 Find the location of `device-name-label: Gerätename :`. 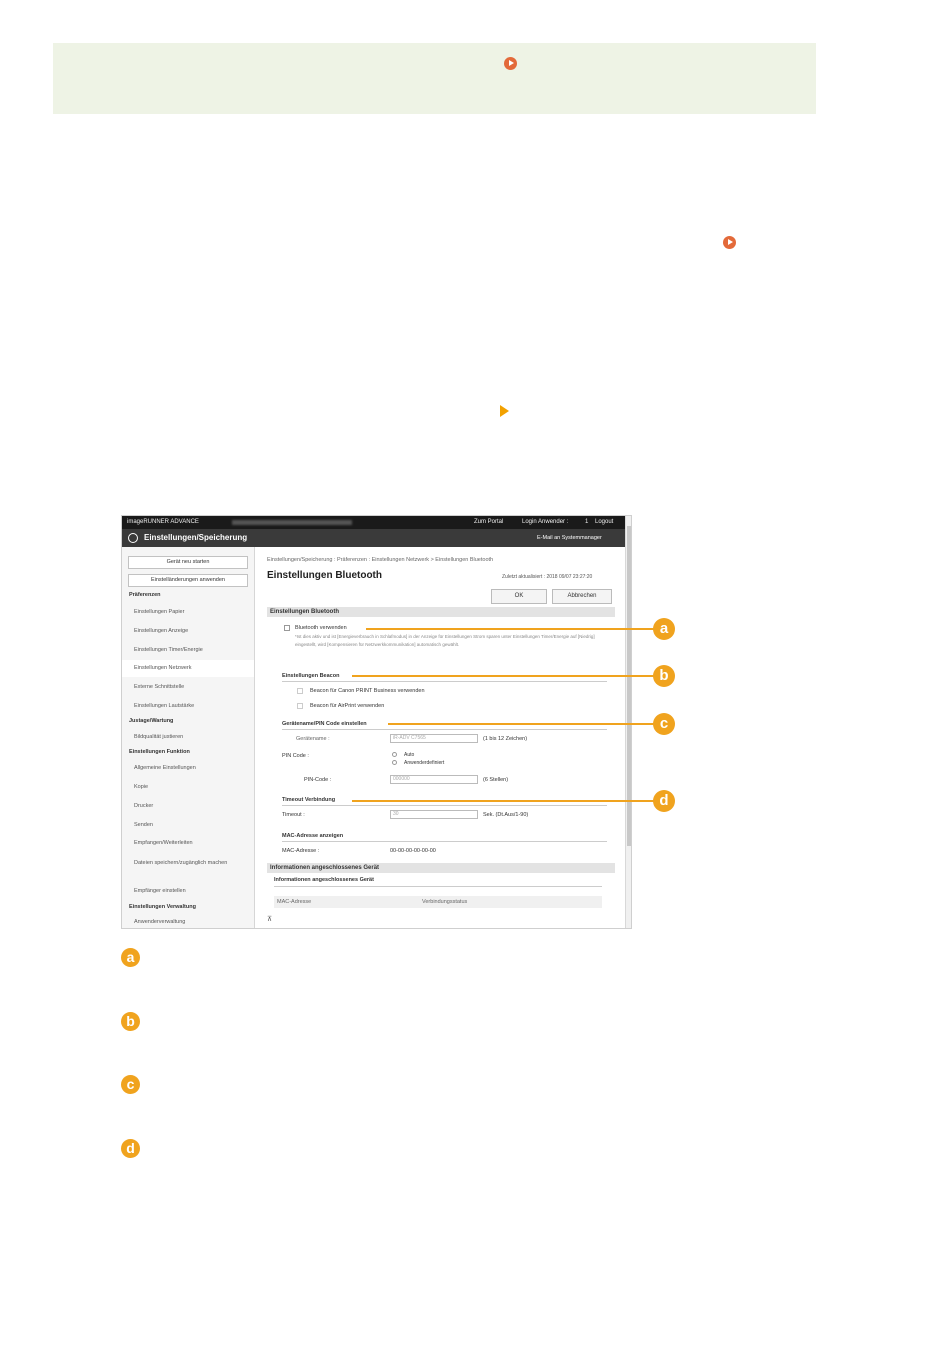

device-name-label: Gerätename : is located at coordinates (313, 739).